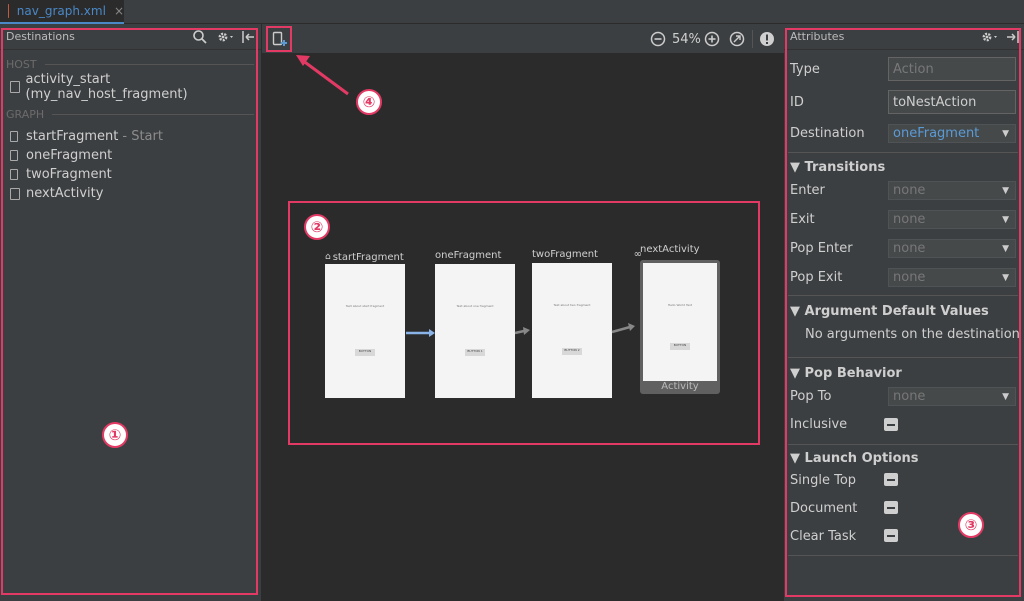  What do you see at coordinates (807, 190) in the screenshot?
I see `enter-label: Enter` at bounding box center [807, 190].